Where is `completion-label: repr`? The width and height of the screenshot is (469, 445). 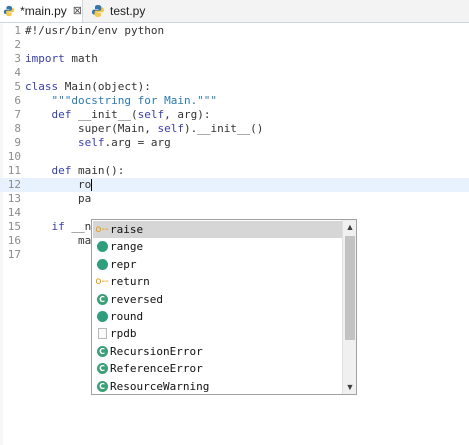 completion-label: repr is located at coordinates (123, 264).